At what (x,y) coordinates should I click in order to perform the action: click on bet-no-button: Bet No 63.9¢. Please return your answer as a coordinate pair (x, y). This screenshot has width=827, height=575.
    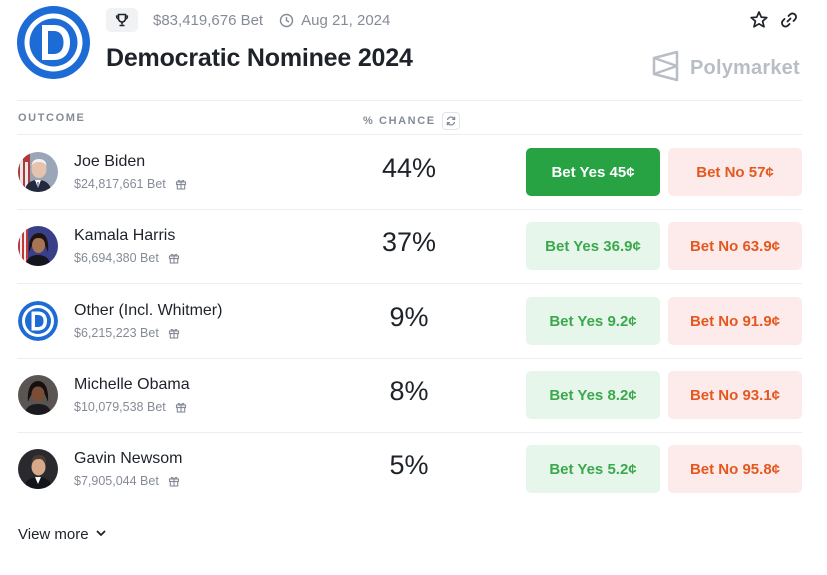
    Looking at the image, I should click on (735, 246).